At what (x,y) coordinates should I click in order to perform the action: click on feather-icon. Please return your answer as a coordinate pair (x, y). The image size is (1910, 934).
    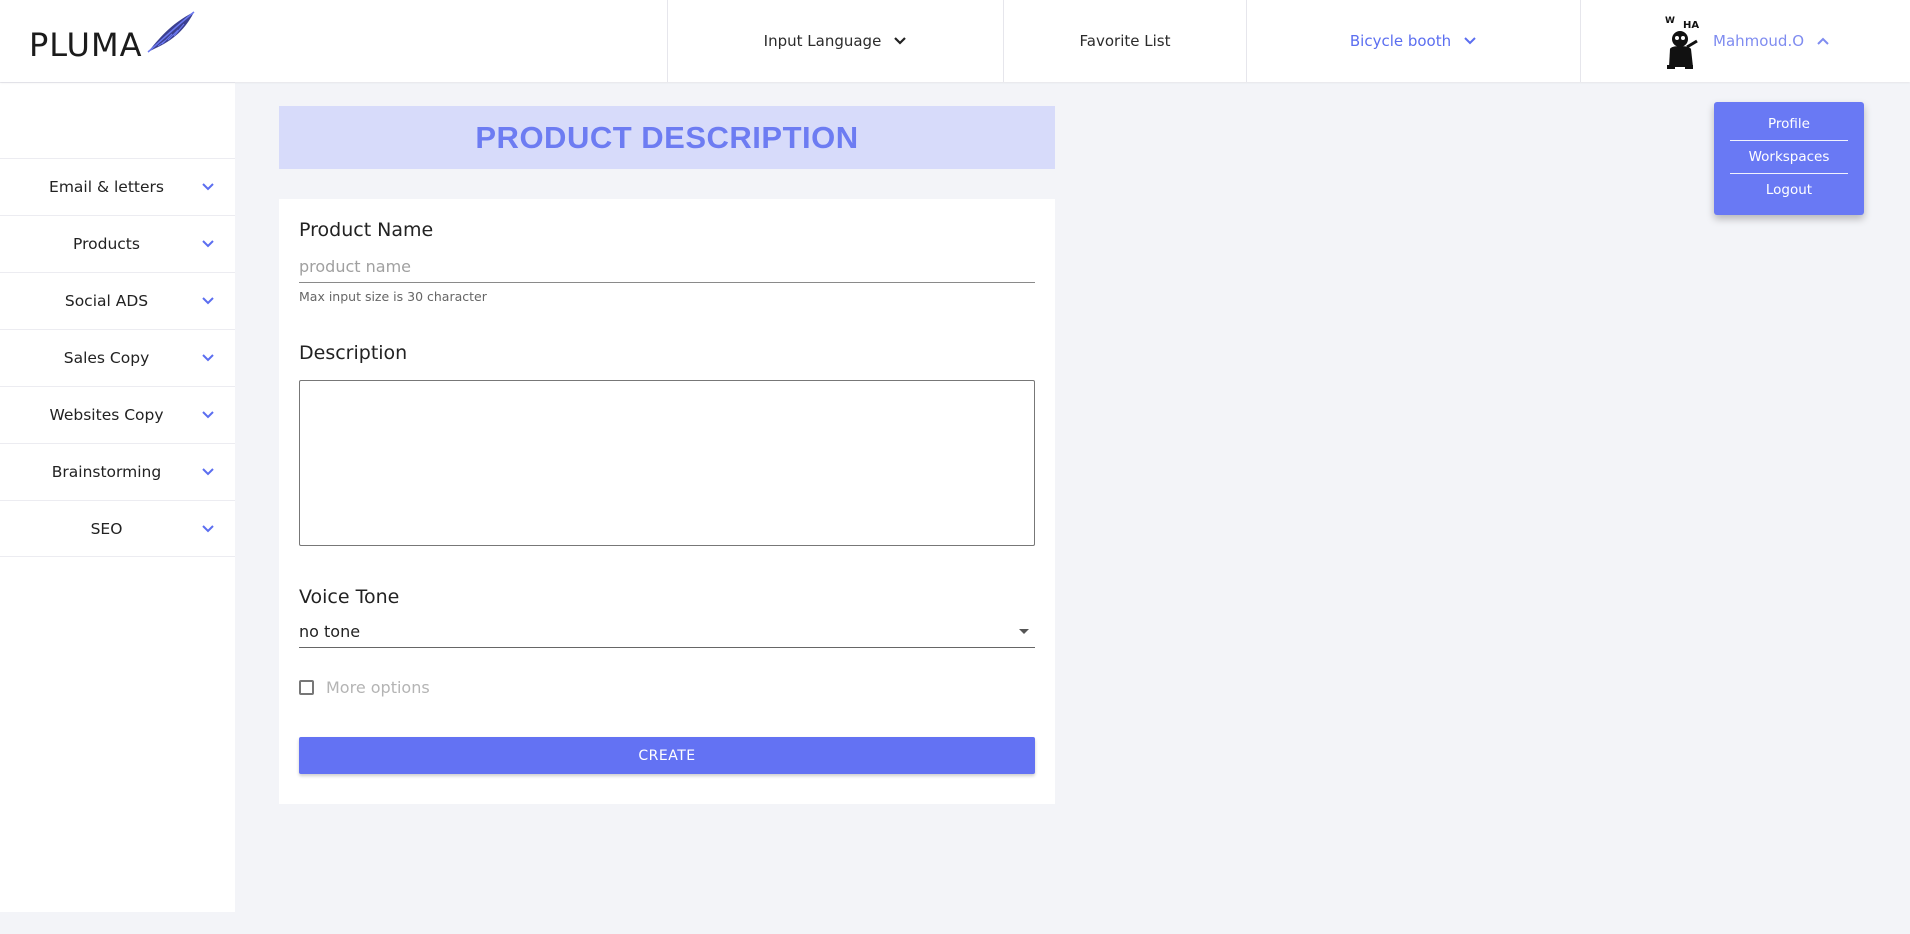
    Looking at the image, I should click on (170, 34).